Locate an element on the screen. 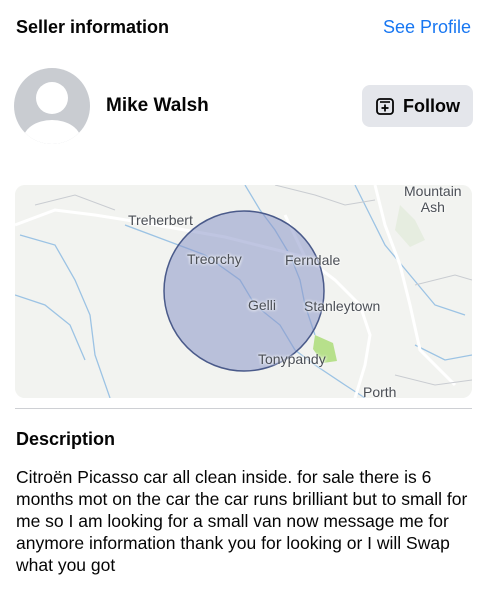 This screenshot has height=600, width=487. map-label-treorchy: Treorchy is located at coordinates (214, 259).